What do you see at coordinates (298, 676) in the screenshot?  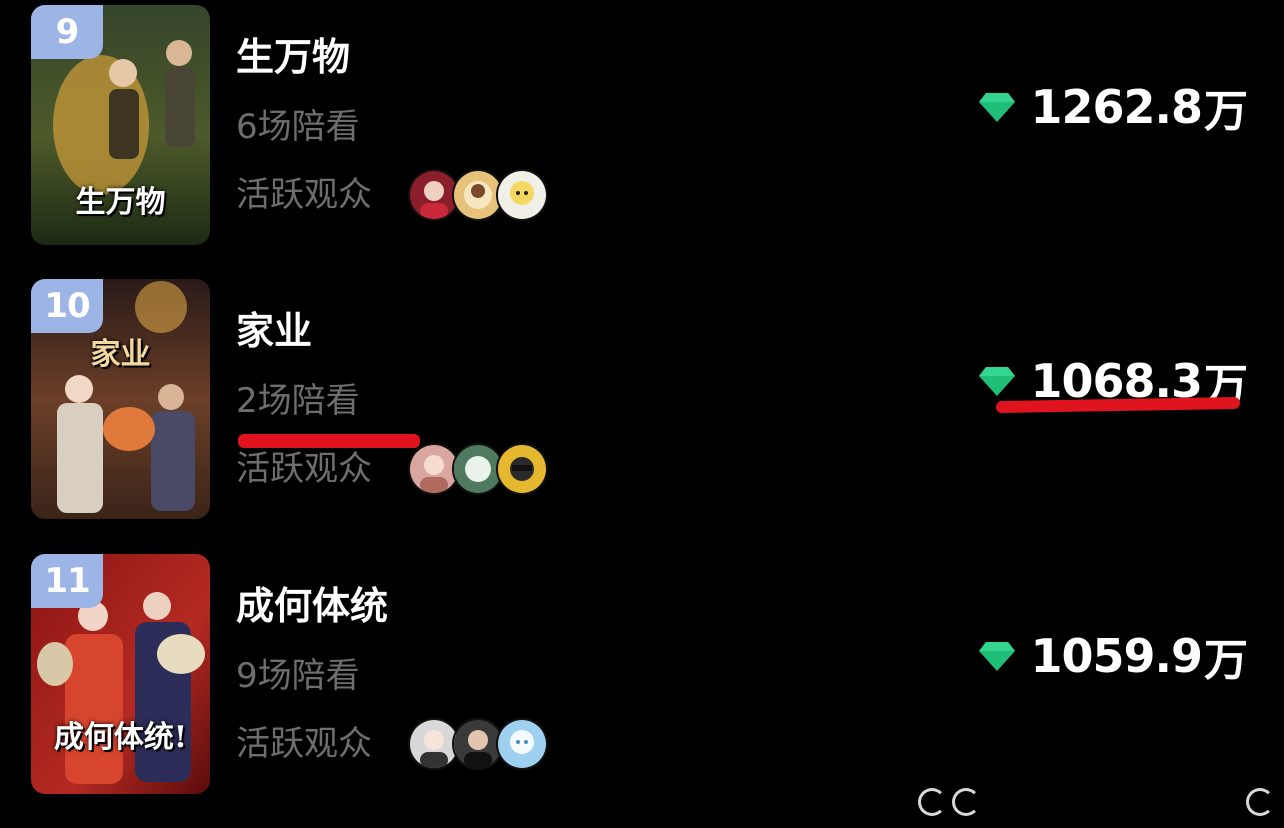 I see `companion-count: 9场陪看` at bounding box center [298, 676].